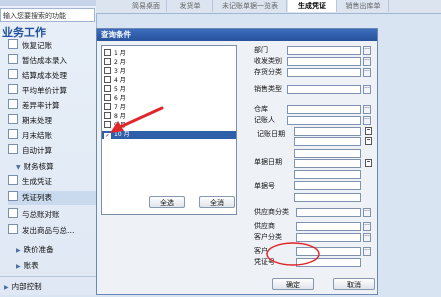  I want to click on function-search-input: 输入您要搜索的功能, so click(47, 15).